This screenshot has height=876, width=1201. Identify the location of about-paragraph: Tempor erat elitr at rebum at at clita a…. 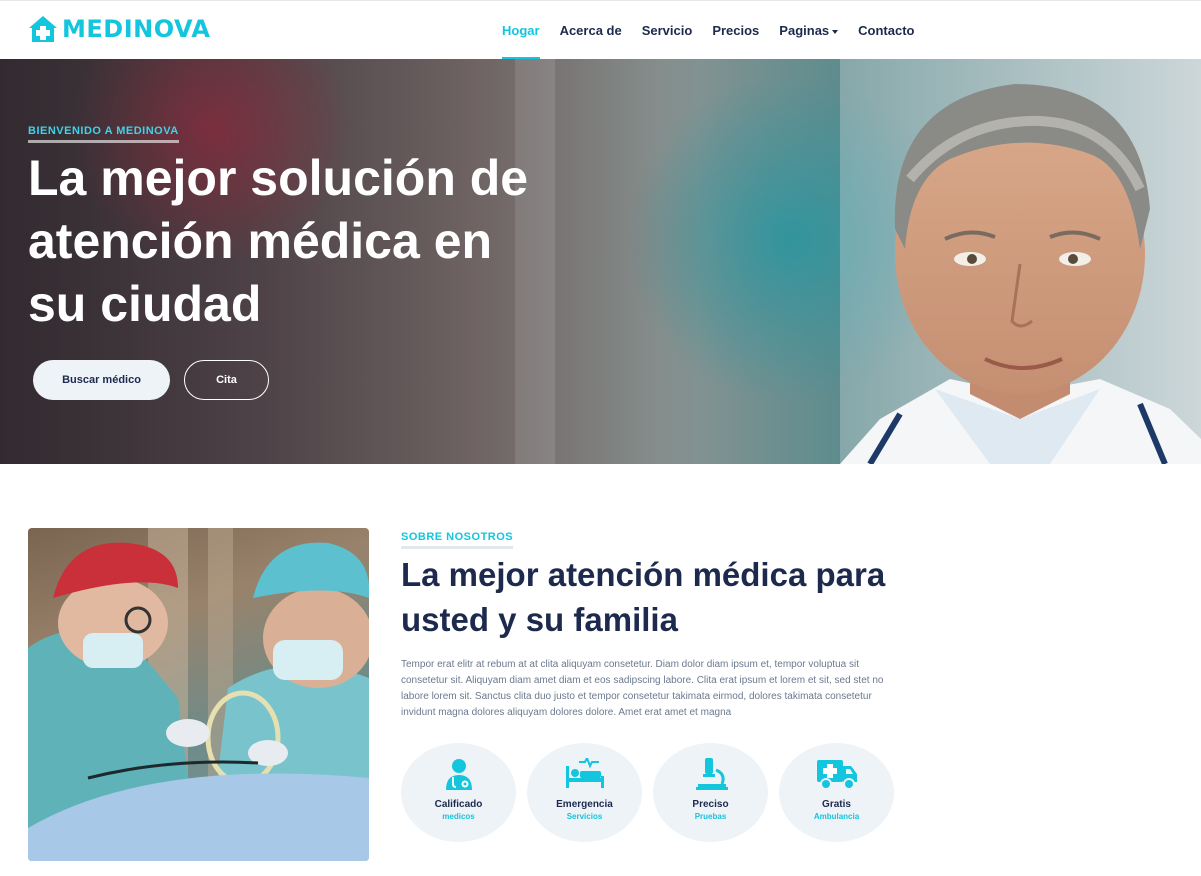
(642, 688).